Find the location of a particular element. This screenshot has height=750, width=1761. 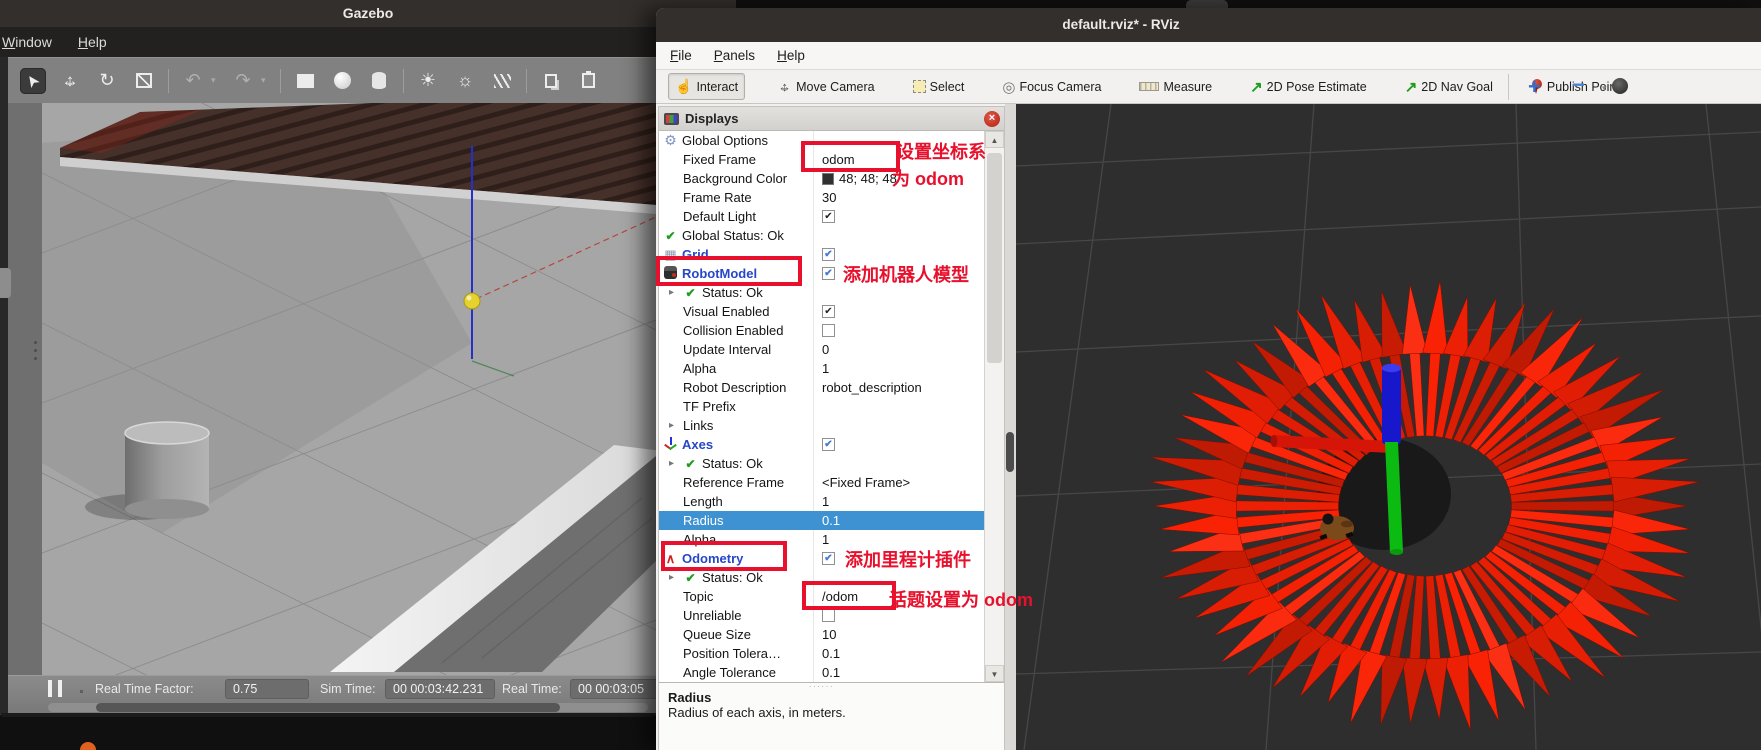

display-row-alpha: Alpha 1 is located at coordinates (821, 368).